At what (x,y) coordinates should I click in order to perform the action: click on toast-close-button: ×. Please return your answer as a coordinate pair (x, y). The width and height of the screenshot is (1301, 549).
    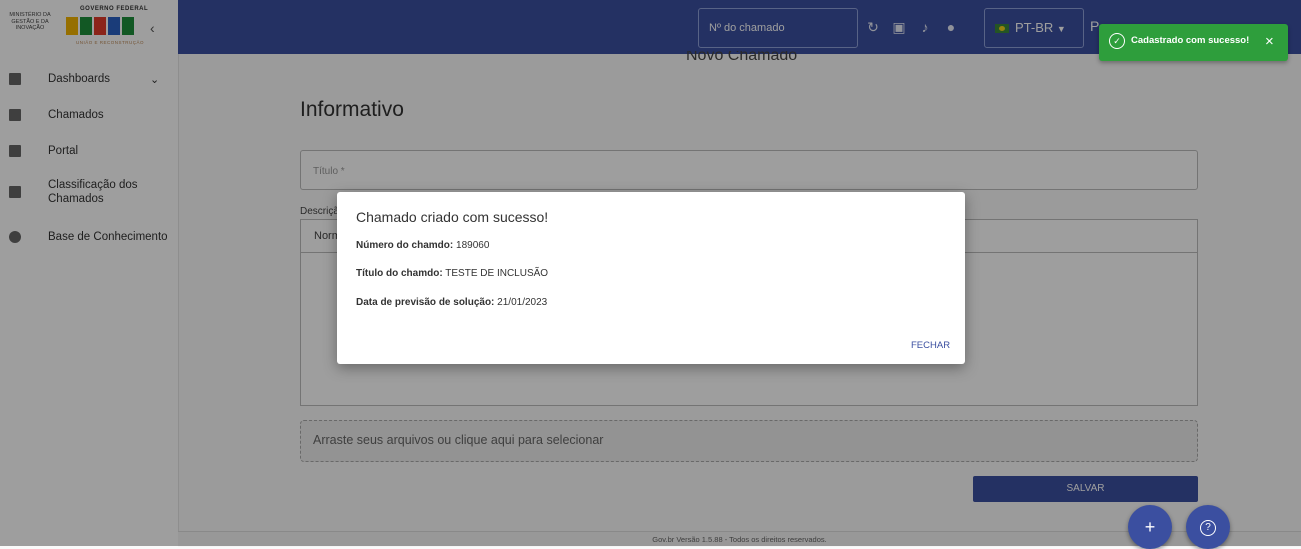
    Looking at the image, I should click on (1269, 41).